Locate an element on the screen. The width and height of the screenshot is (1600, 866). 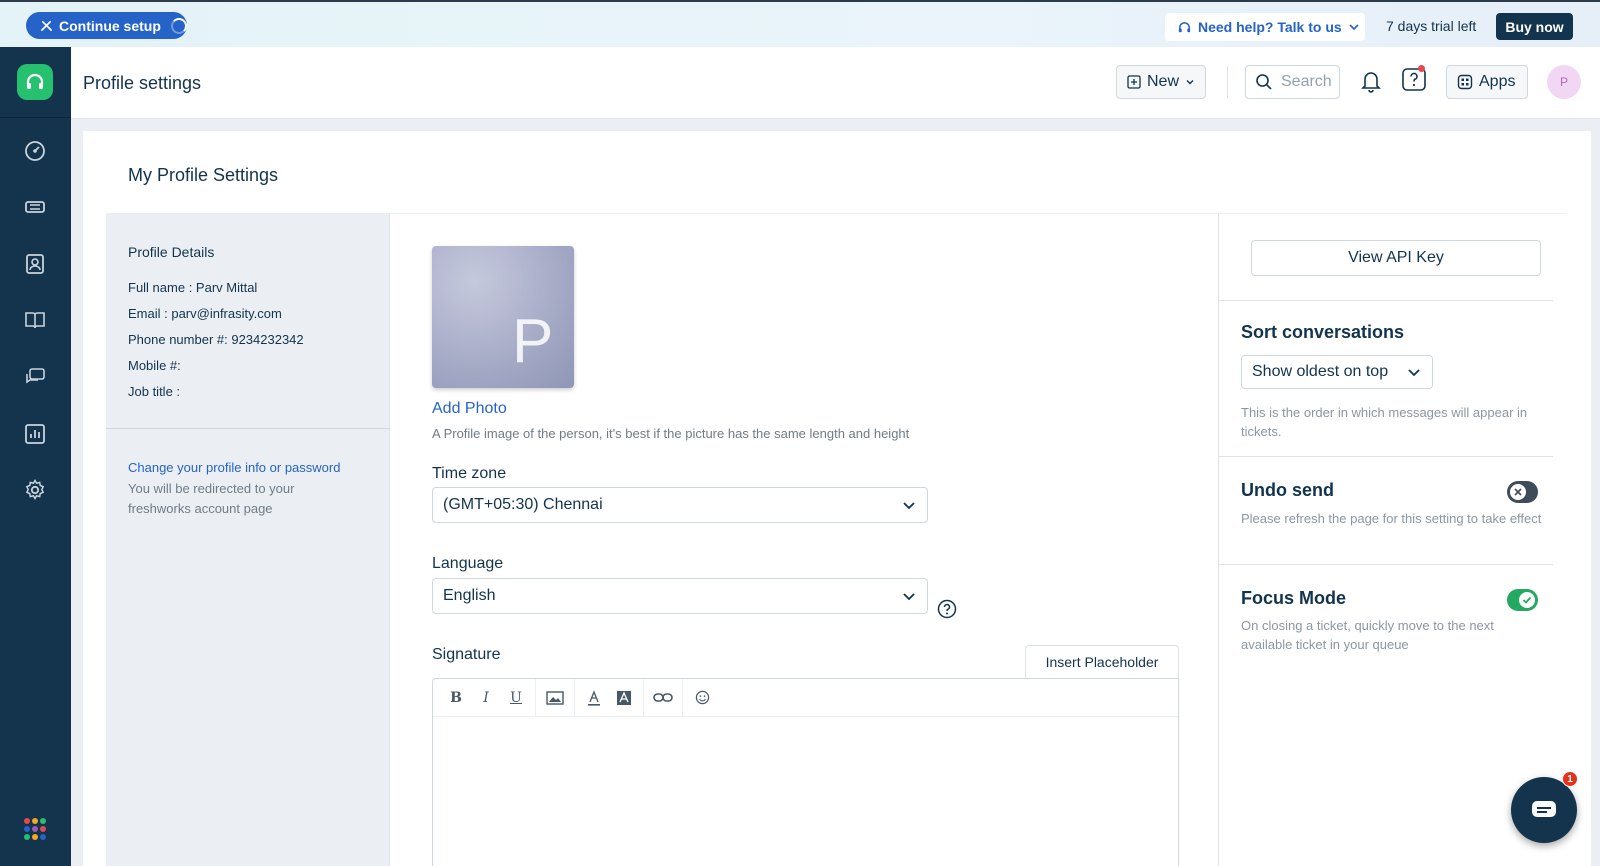
sidebar-item-contacts is located at coordinates (35, 264).